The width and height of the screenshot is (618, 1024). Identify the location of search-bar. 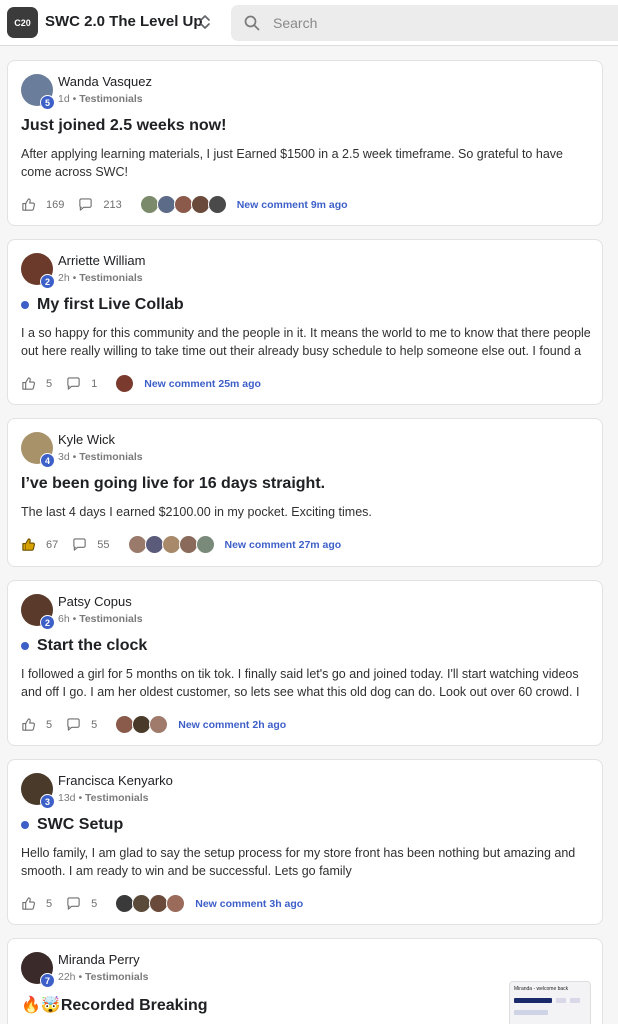
(424, 23).